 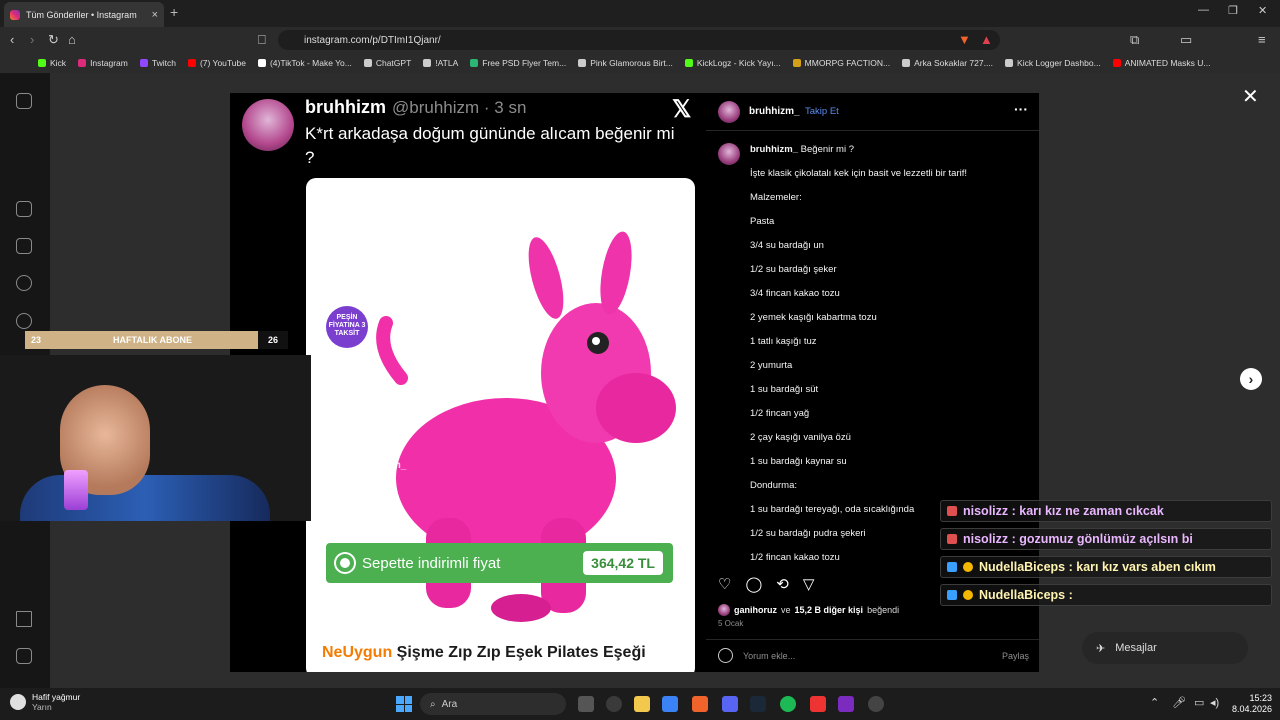 What do you see at coordinates (156, 340) in the screenshot?
I see `sub-goal-bar: 23 HAFTALIK ABONE 26` at bounding box center [156, 340].